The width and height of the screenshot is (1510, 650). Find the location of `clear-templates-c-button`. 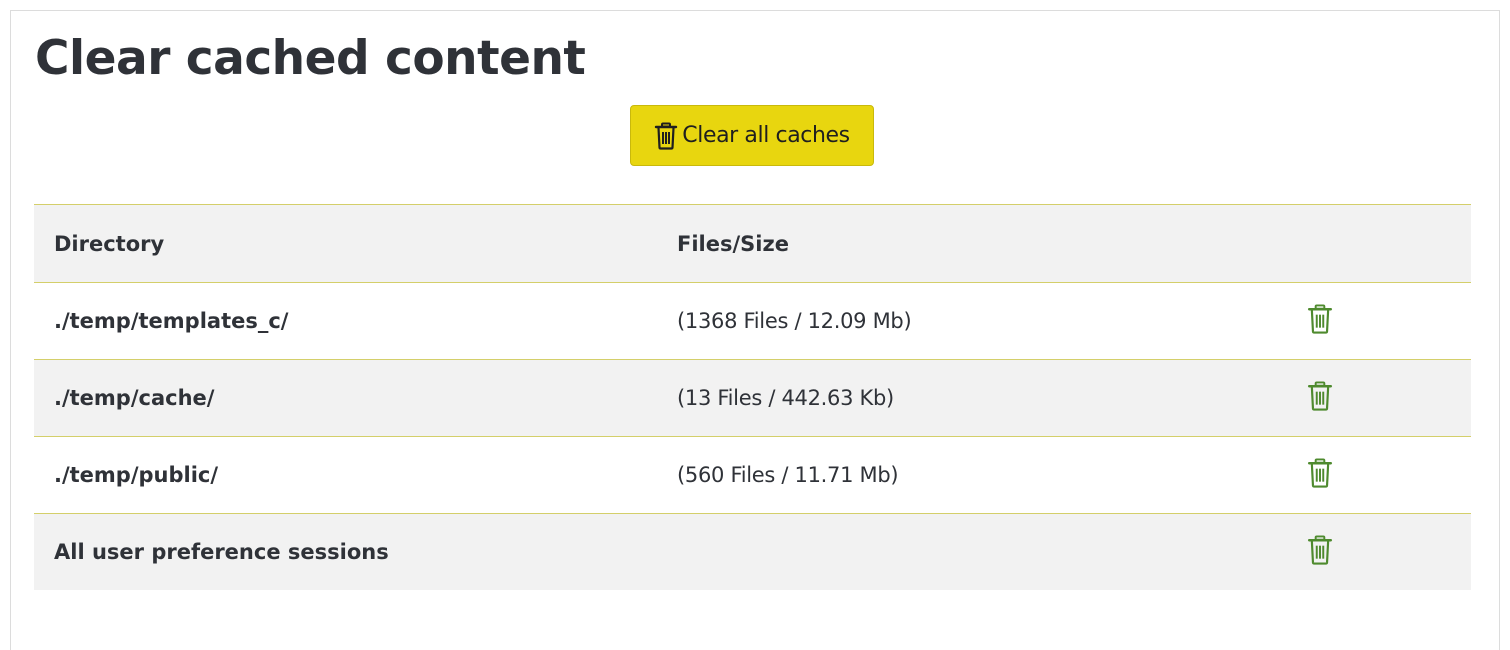

clear-templates-c-button is located at coordinates (1320, 321).